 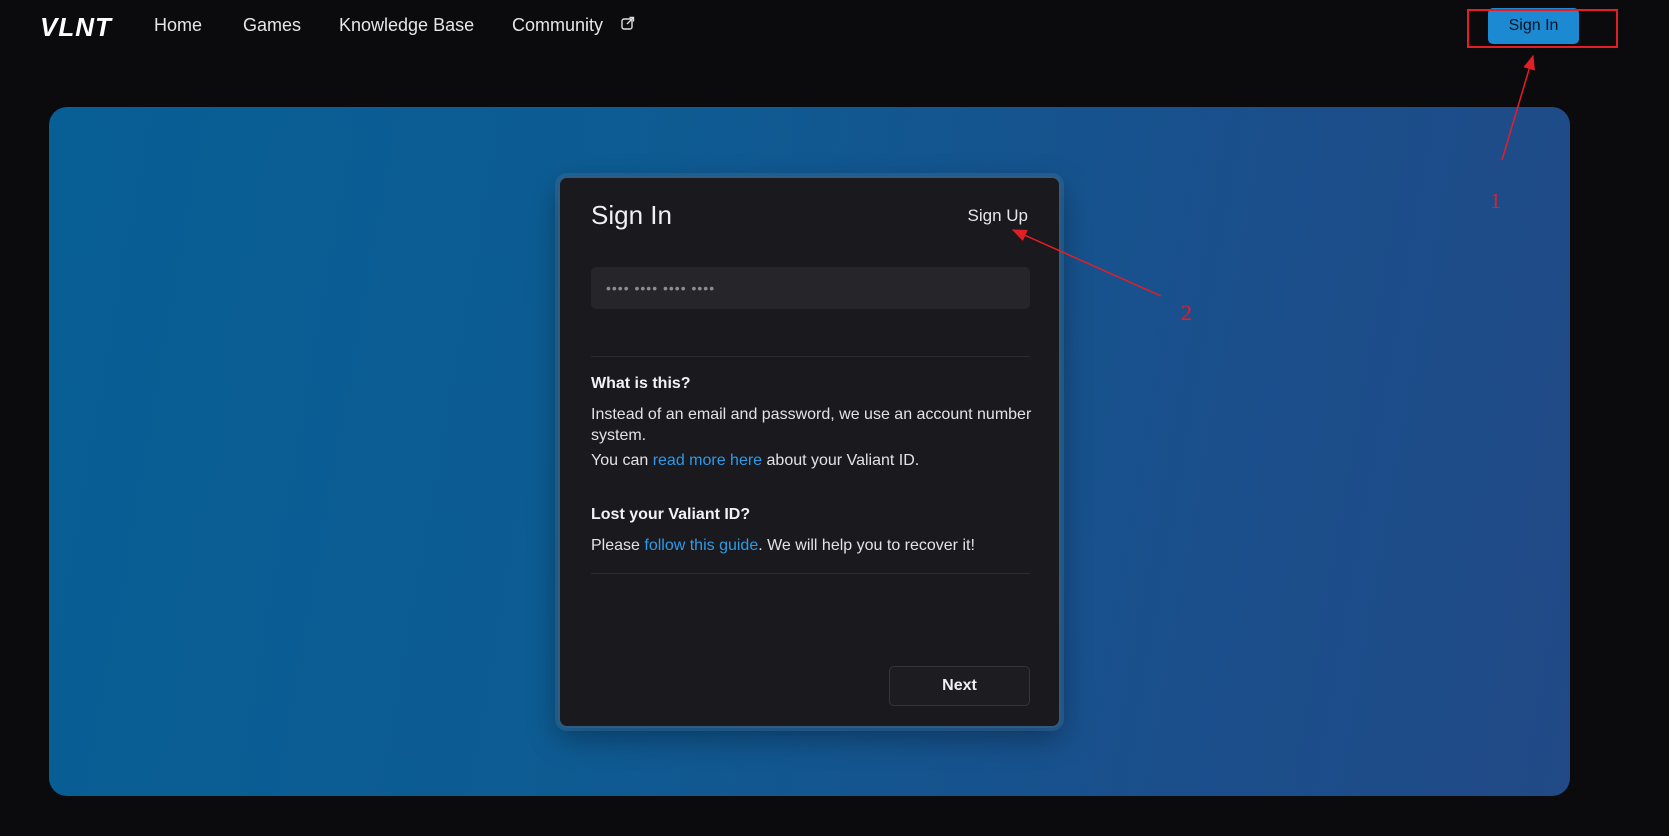 What do you see at coordinates (701, 545) in the screenshot?
I see `follow-guide-link: follow this guide` at bounding box center [701, 545].